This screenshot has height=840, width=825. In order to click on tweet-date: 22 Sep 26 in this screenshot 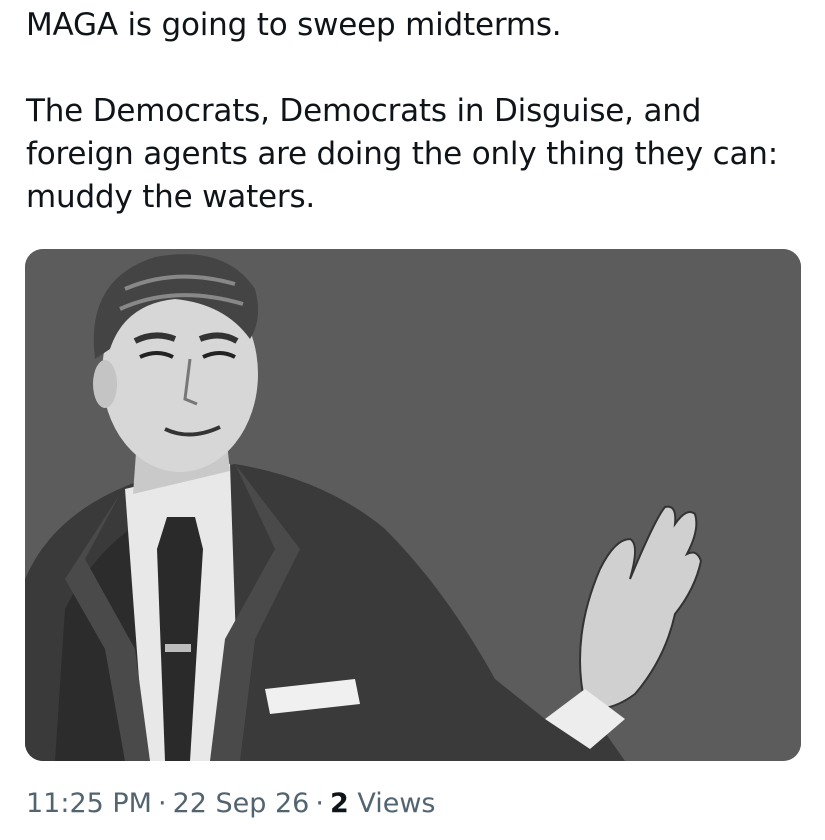, I will do `click(241, 803)`.